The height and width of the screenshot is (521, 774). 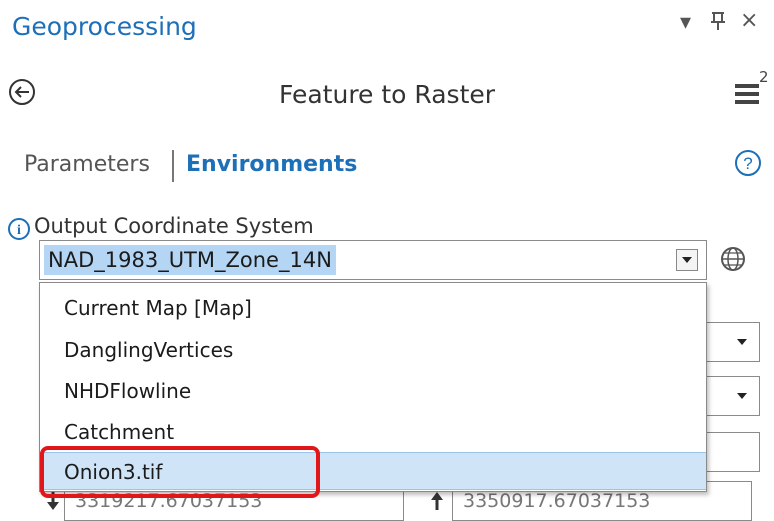 I want to click on tab-parameters: Parameters, so click(x=87, y=164).